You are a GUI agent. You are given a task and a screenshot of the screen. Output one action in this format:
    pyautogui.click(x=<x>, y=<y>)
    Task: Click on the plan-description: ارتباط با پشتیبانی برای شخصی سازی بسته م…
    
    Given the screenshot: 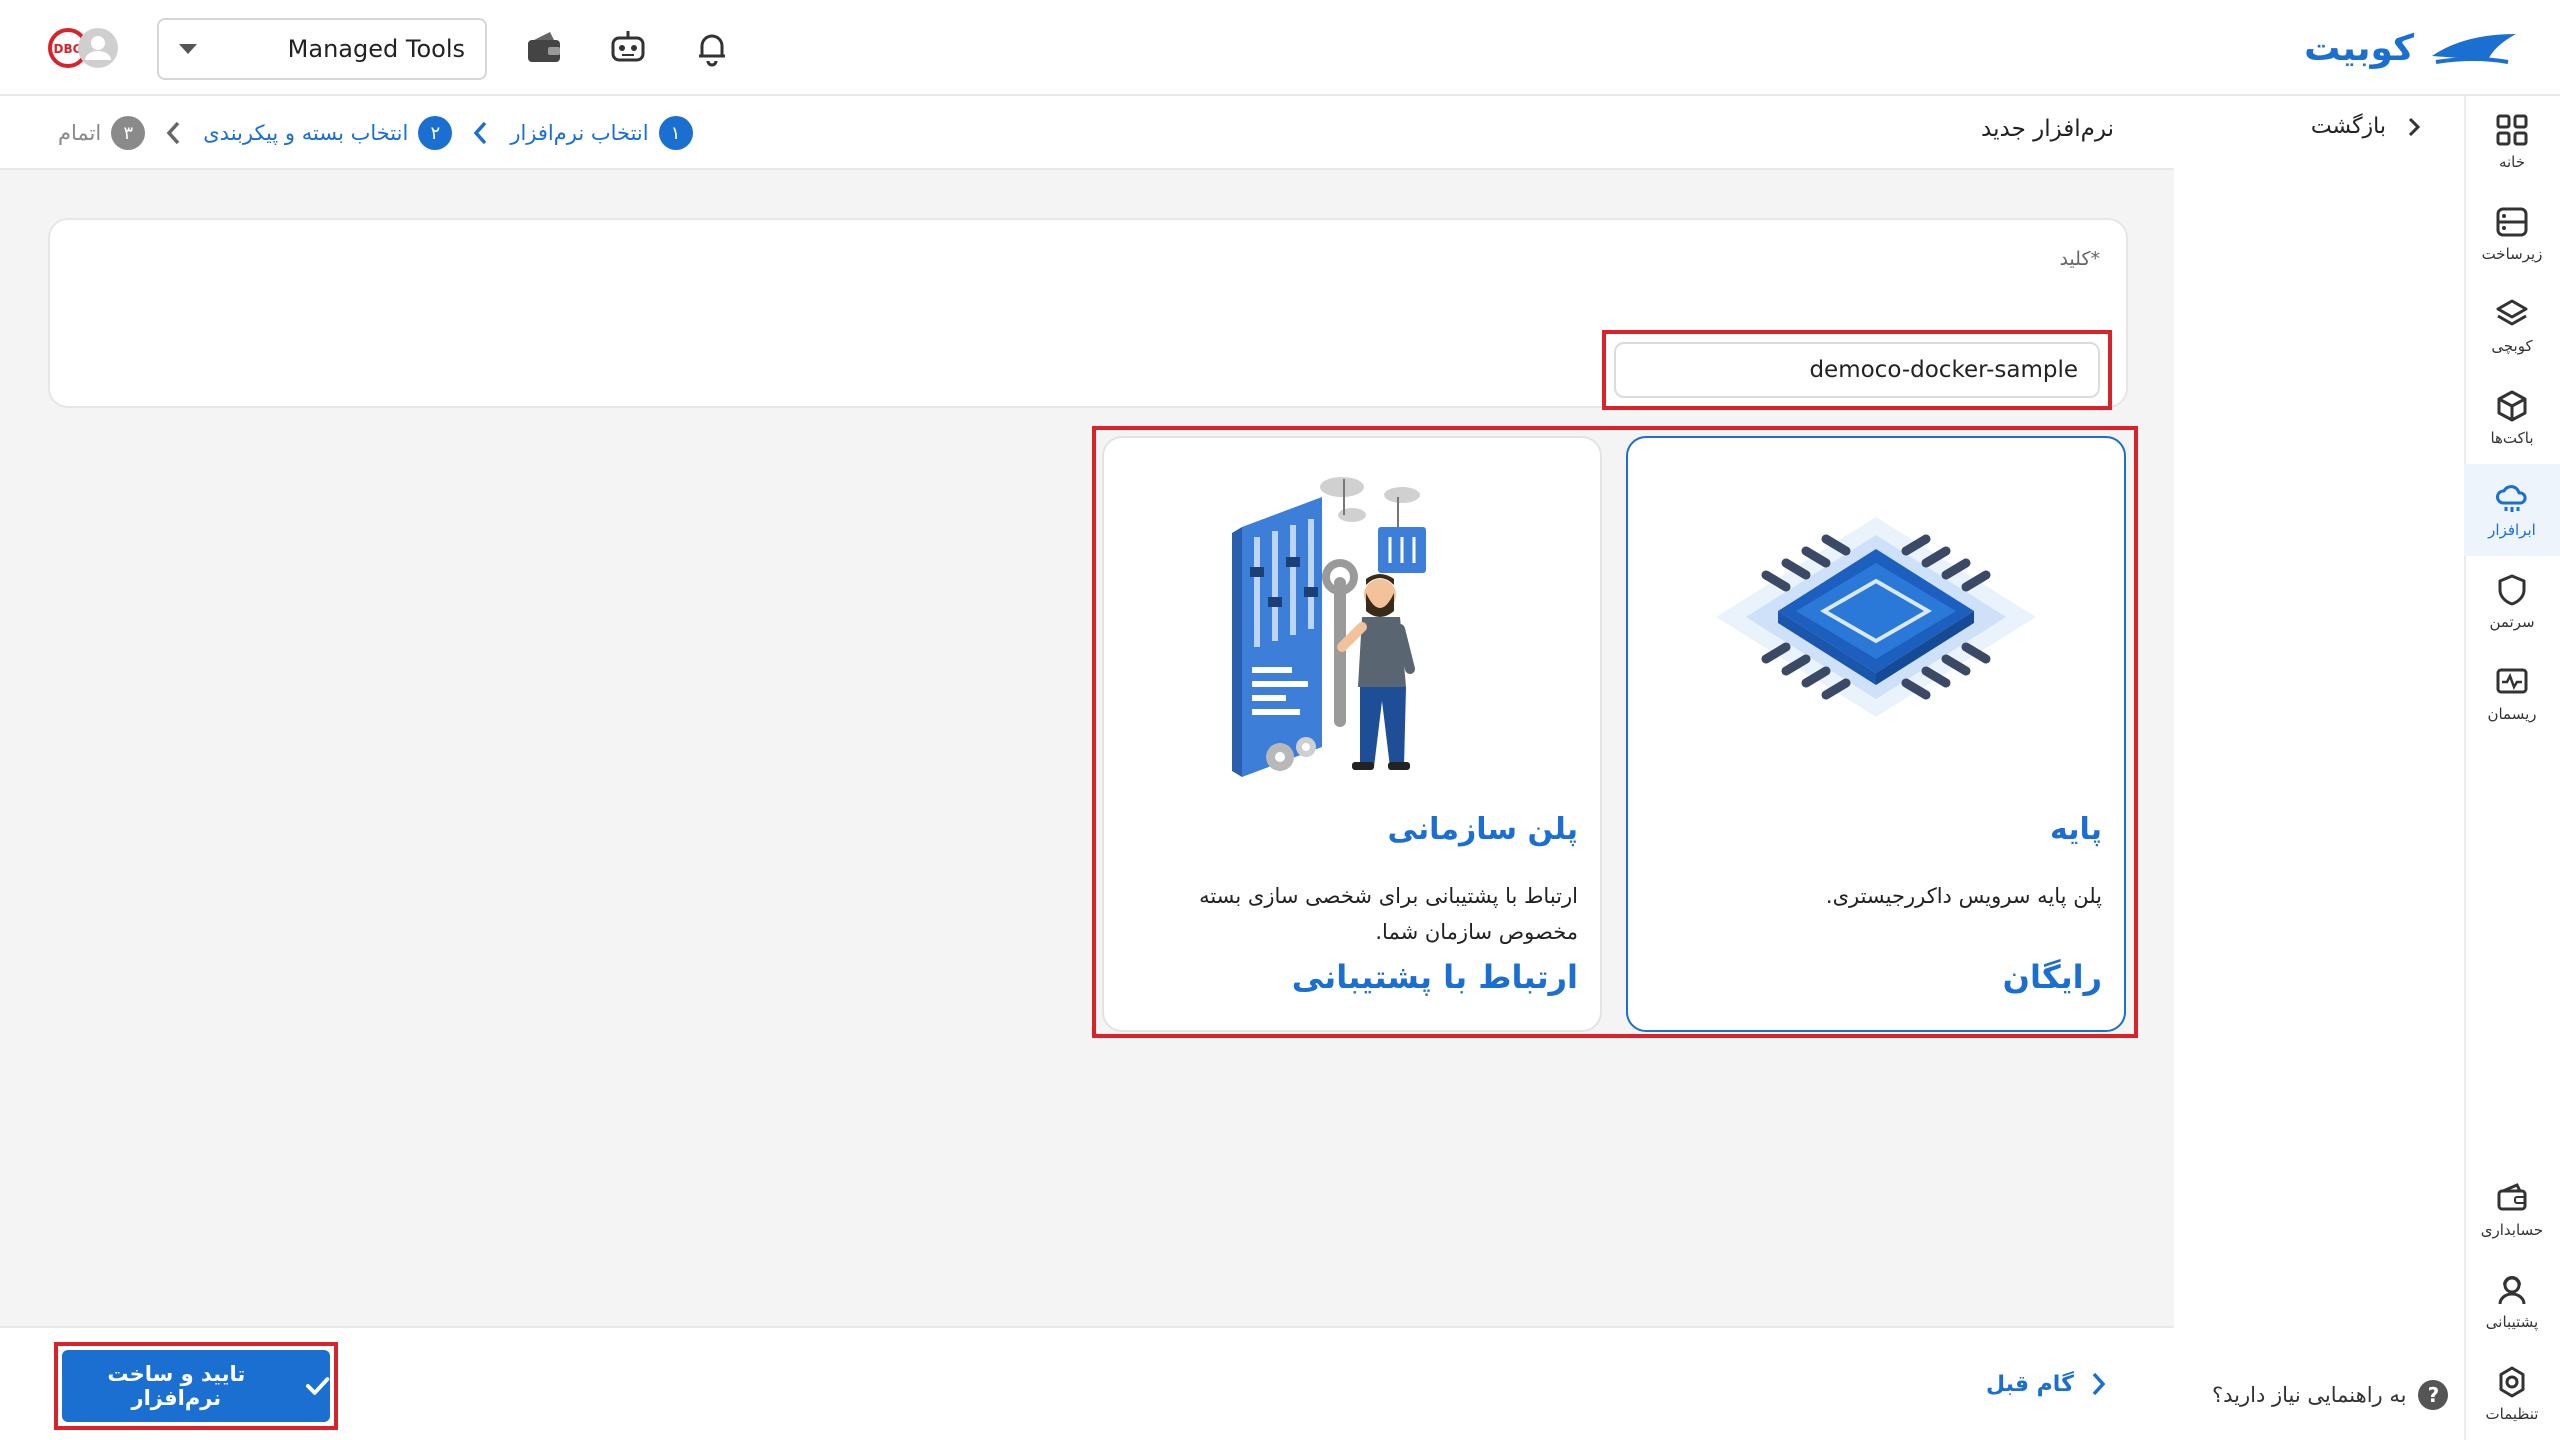 What is the action you would take?
    pyautogui.click(x=1388, y=914)
    